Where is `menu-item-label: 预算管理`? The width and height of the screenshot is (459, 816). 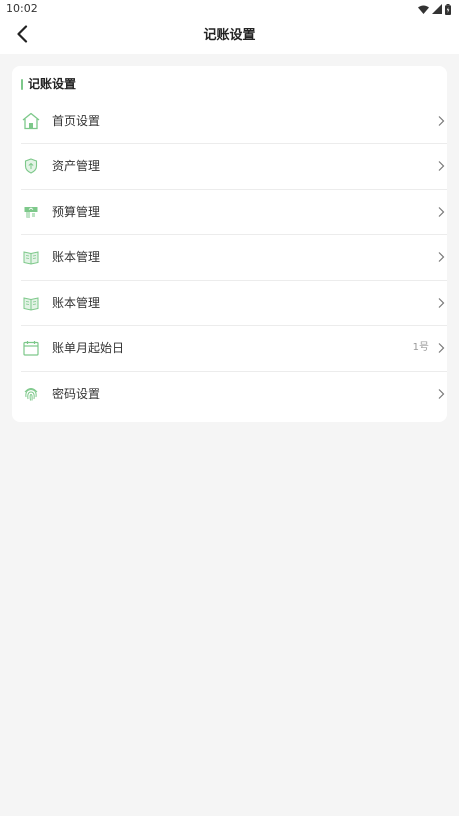 menu-item-label: 预算管理 is located at coordinates (76, 211).